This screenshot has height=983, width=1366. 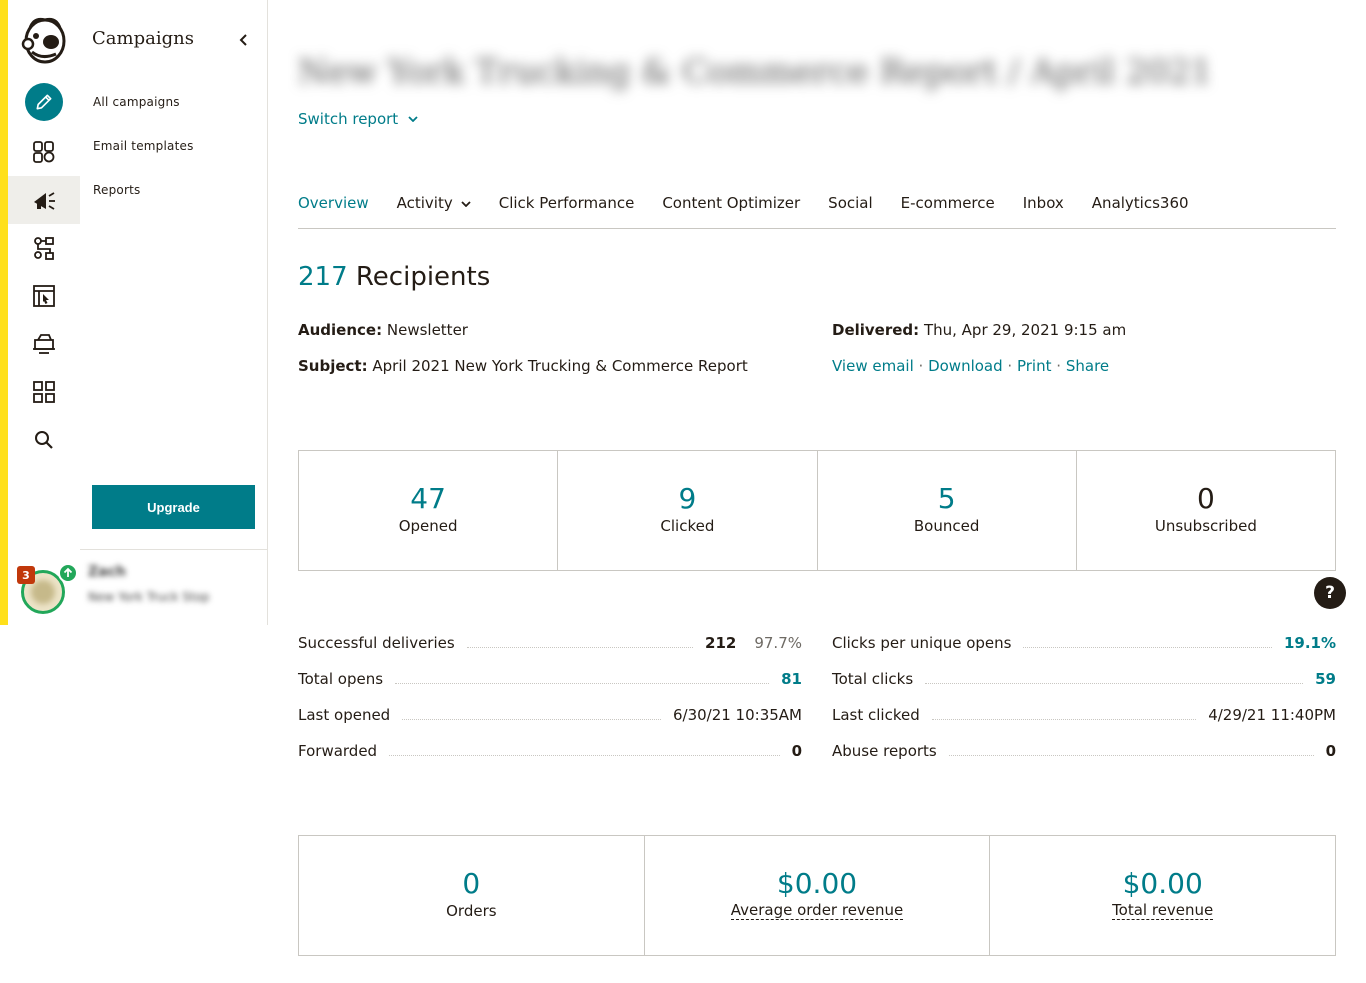 I want to click on detail-key: Successful deliveries, so click(x=376, y=643).